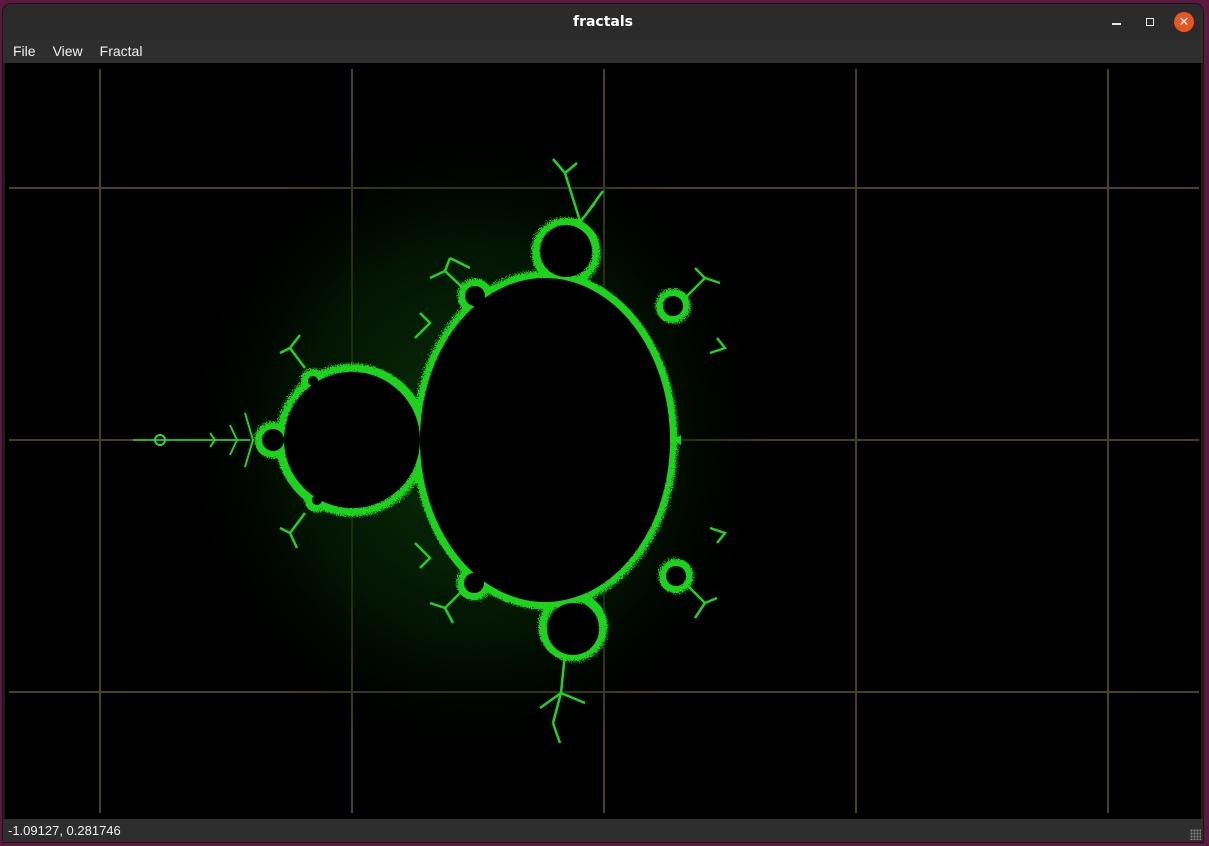 The width and height of the screenshot is (1209, 846). I want to click on minimize-button, so click(1116, 22).